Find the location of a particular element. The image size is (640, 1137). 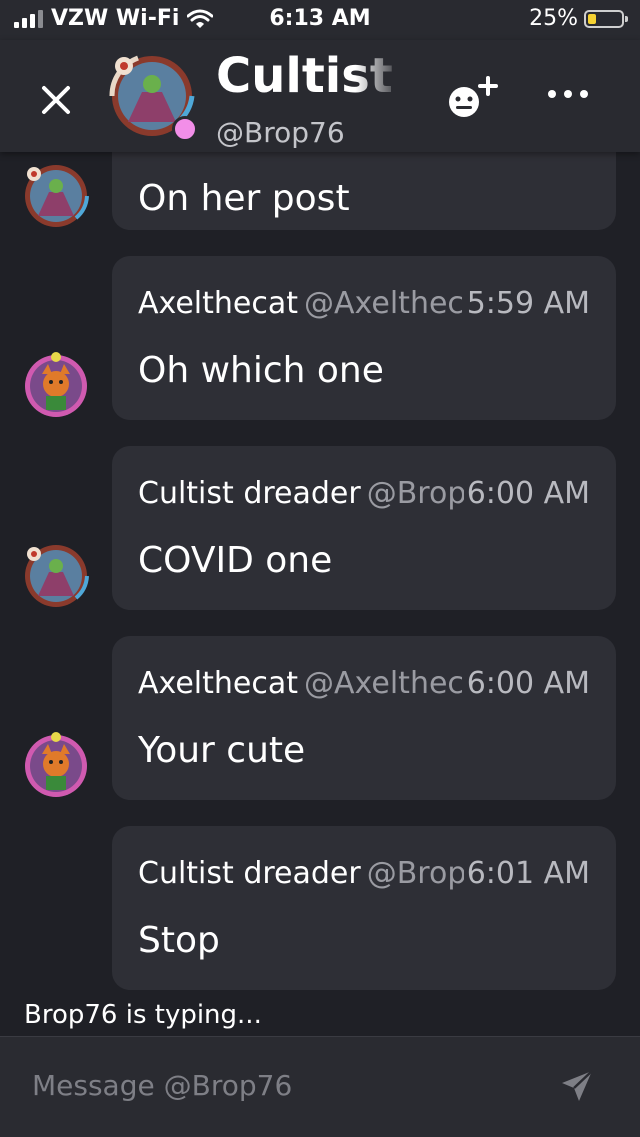

chat-handle: @Brop76 is located at coordinates (280, 132).